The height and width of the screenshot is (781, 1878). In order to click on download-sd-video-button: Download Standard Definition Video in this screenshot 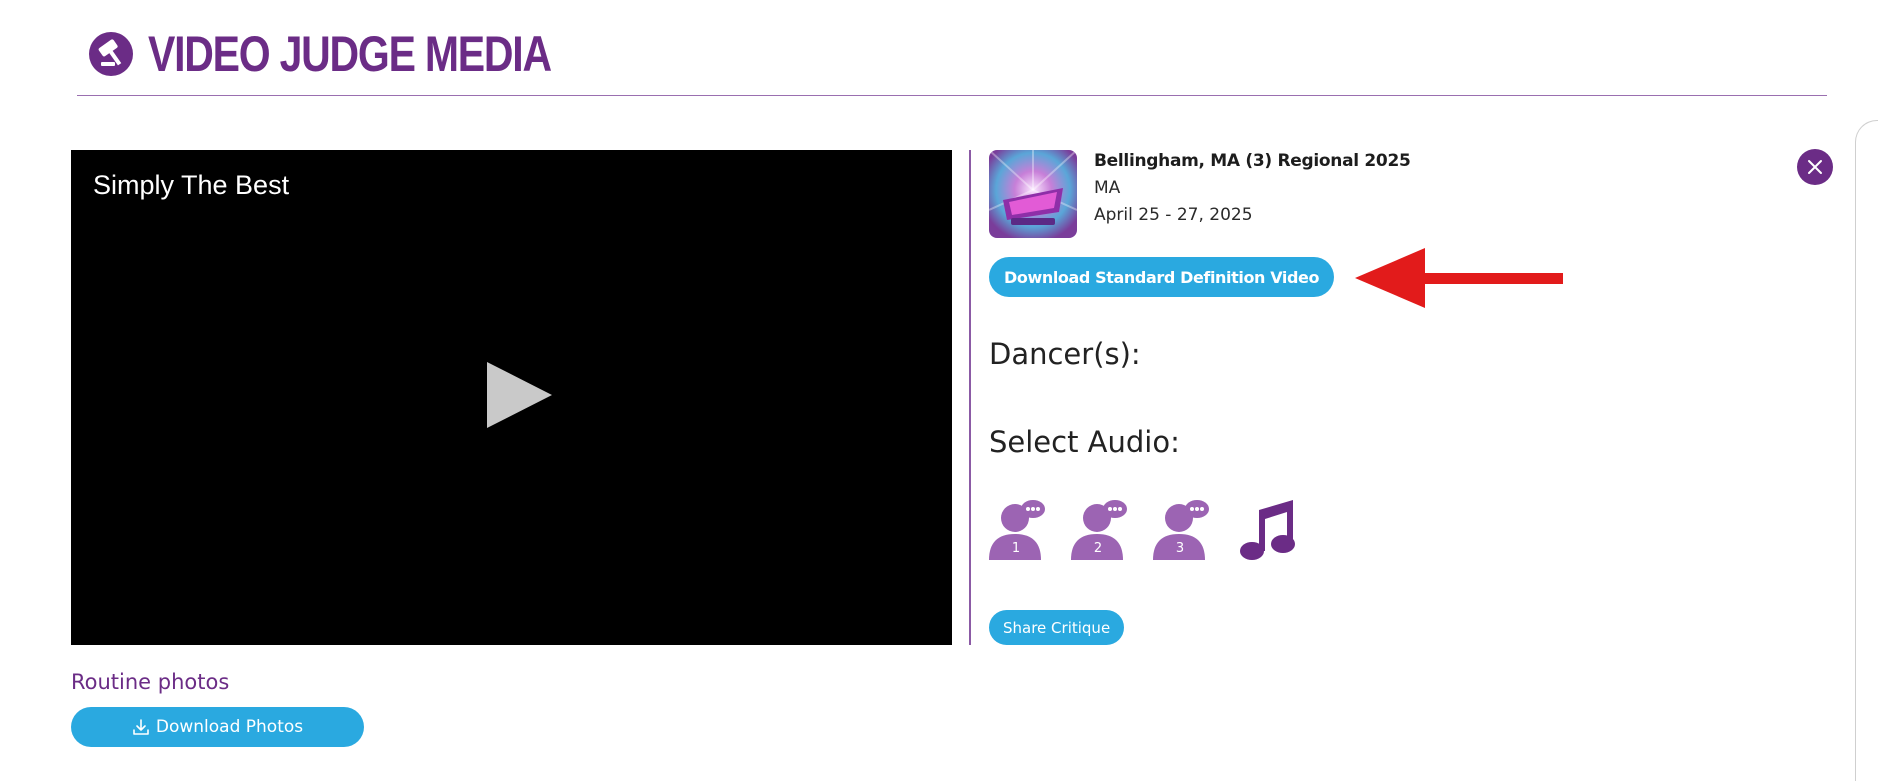, I will do `click(1162, 277)`.